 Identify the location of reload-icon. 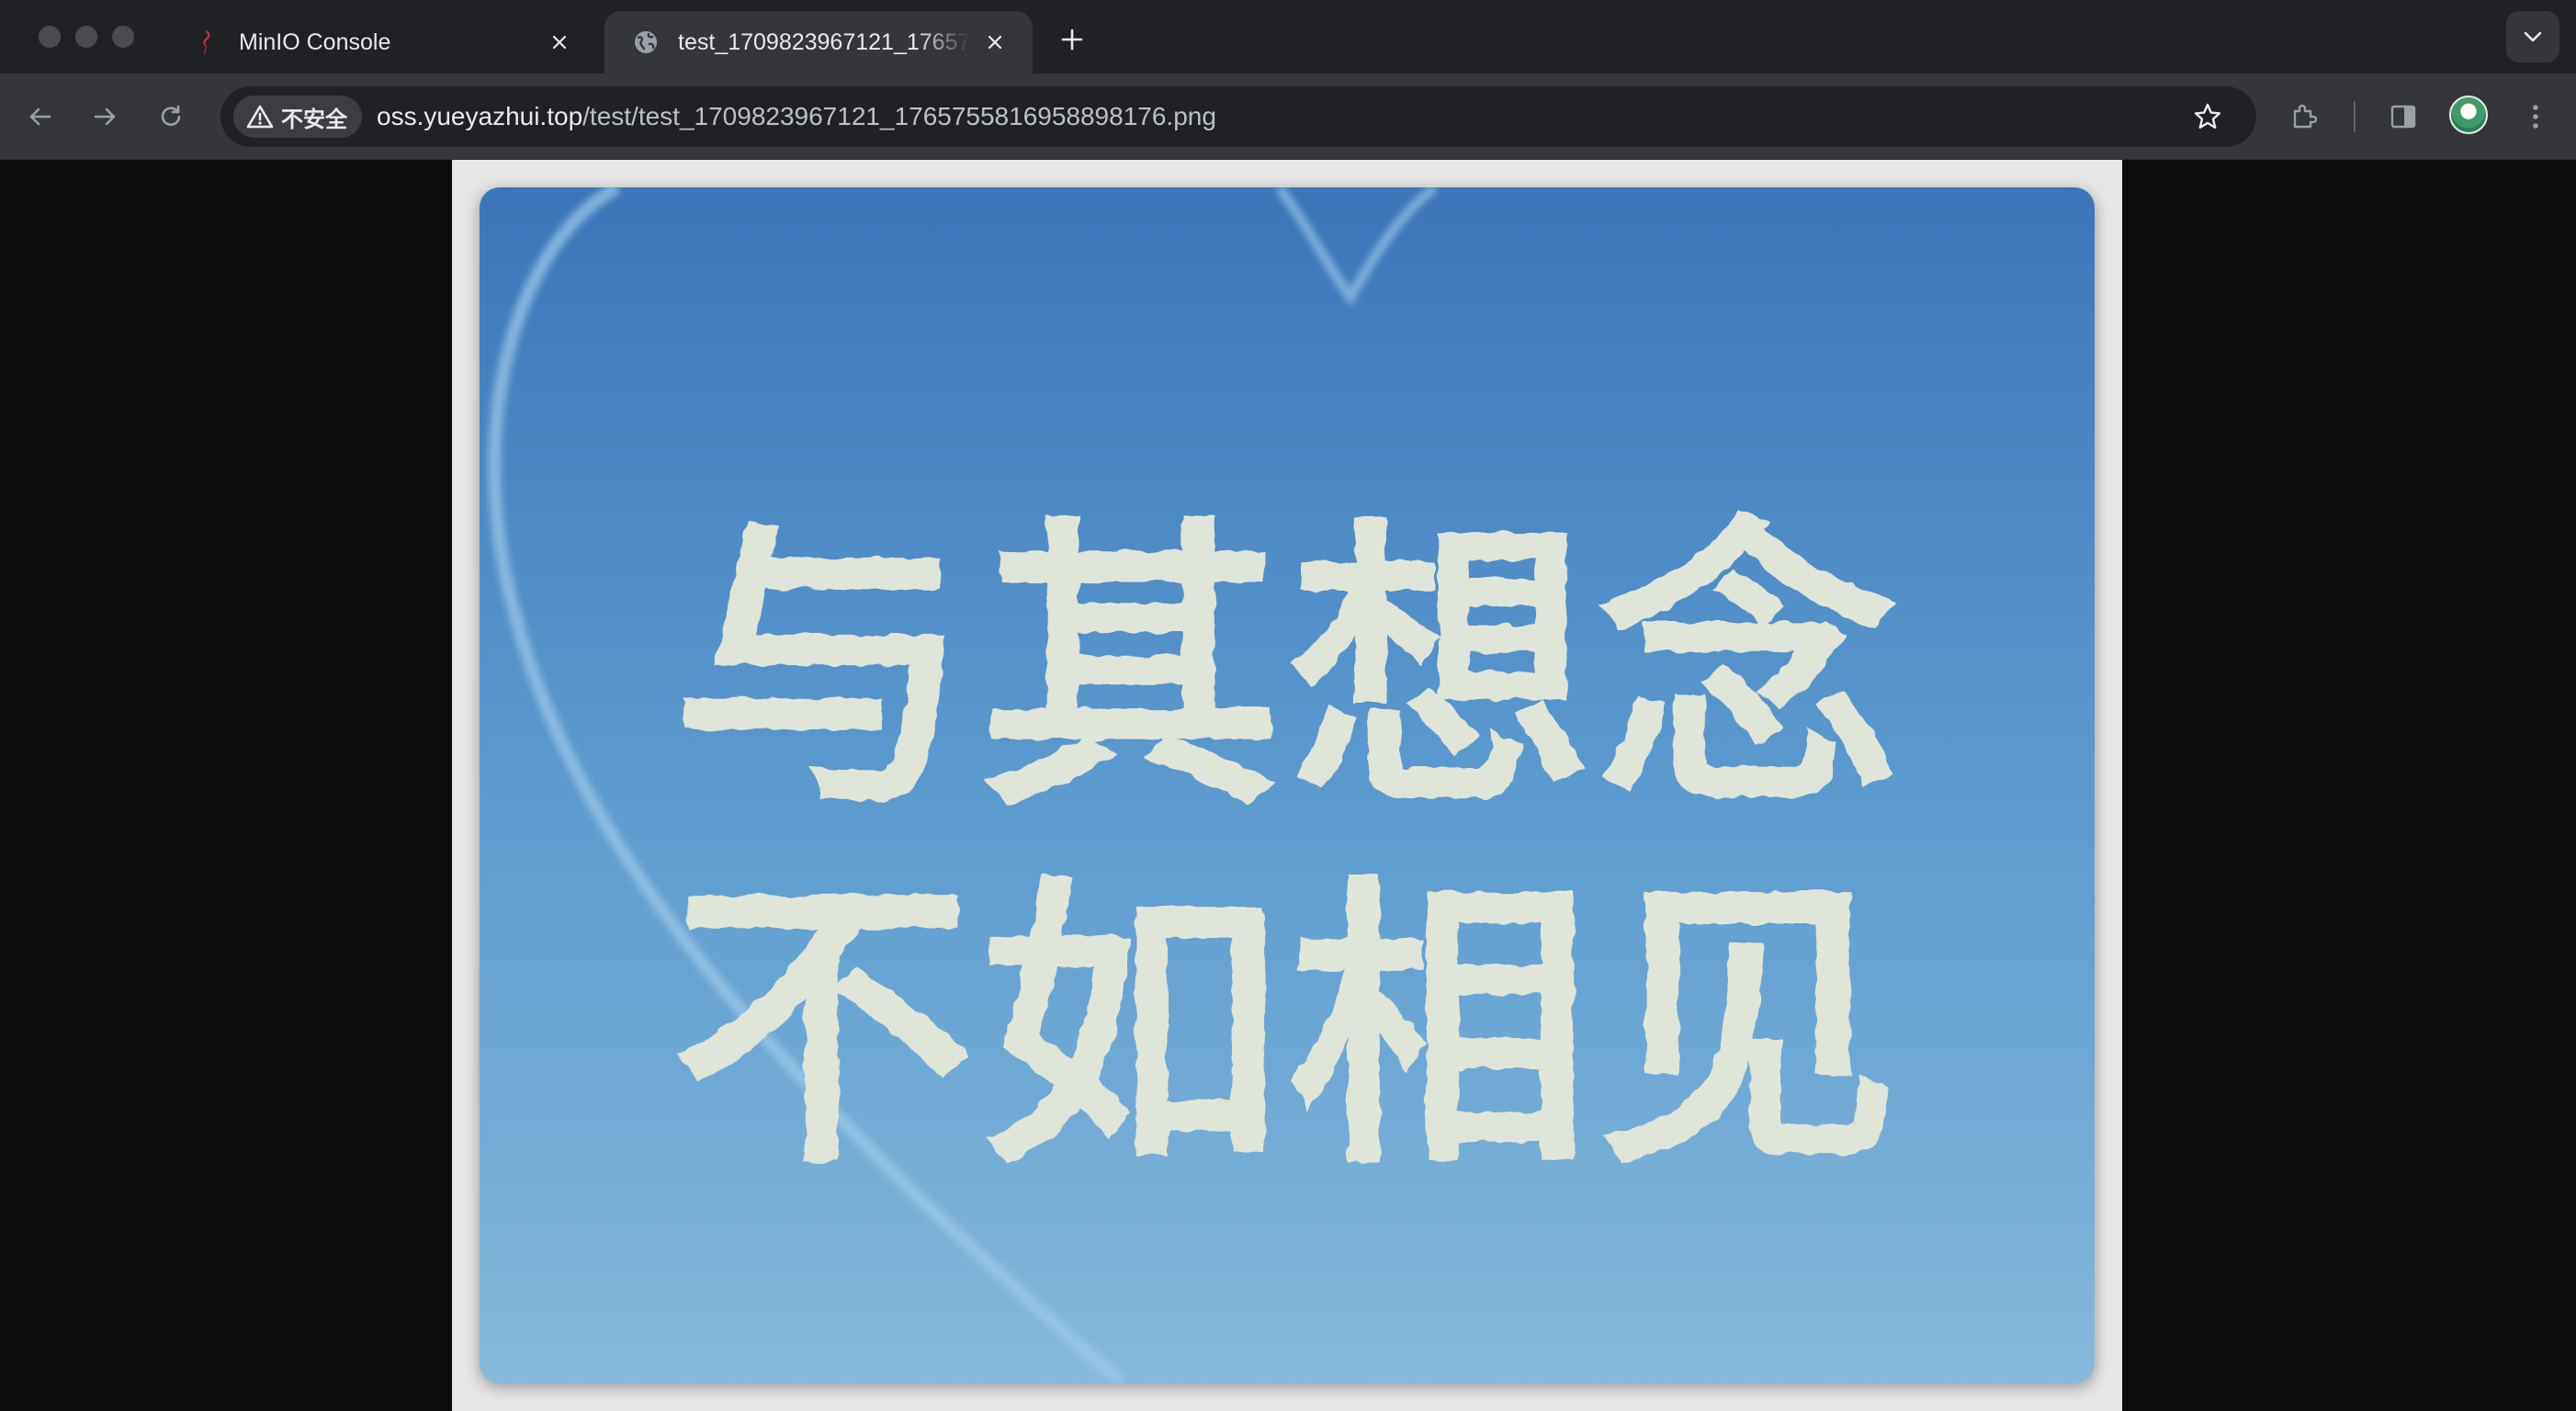
(171, 115).